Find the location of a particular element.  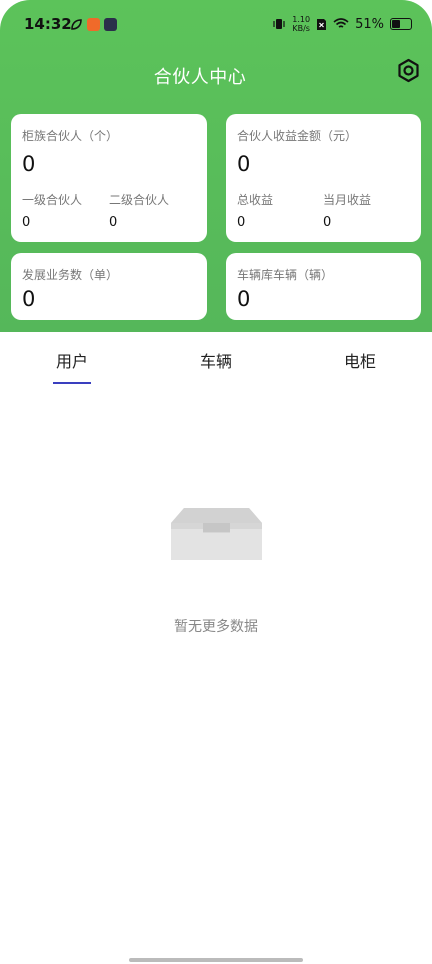

status-app-icons is located at coordinates (93, 24).